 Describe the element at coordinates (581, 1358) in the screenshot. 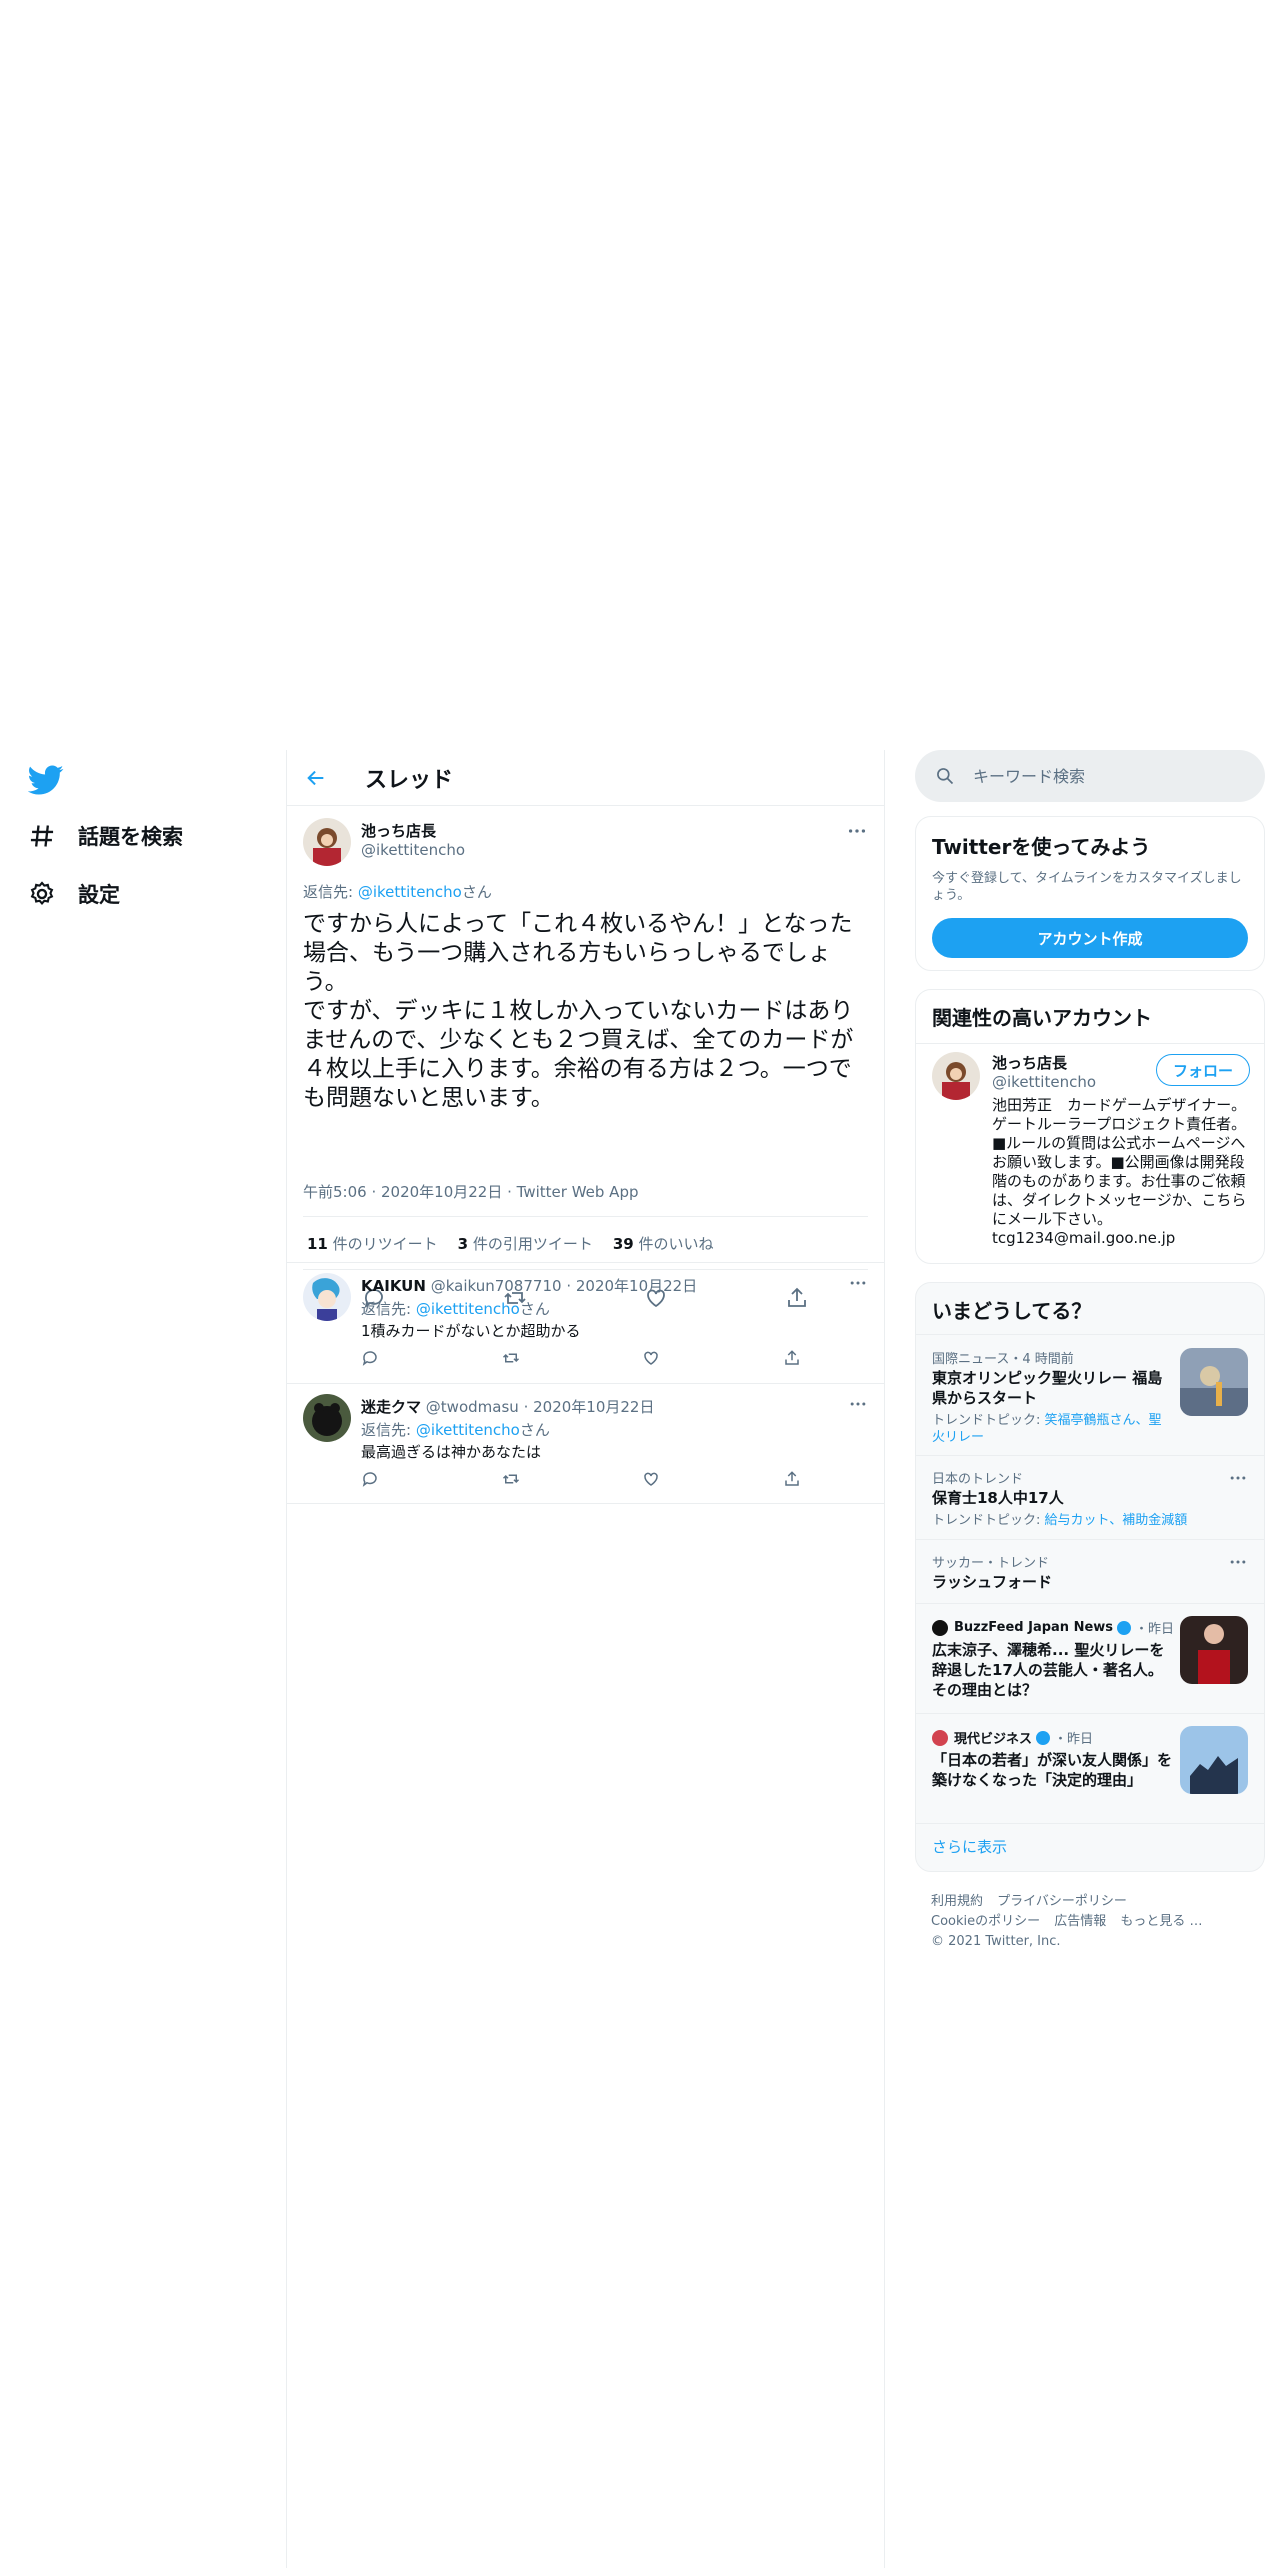

I see `reply-actions` at that location.